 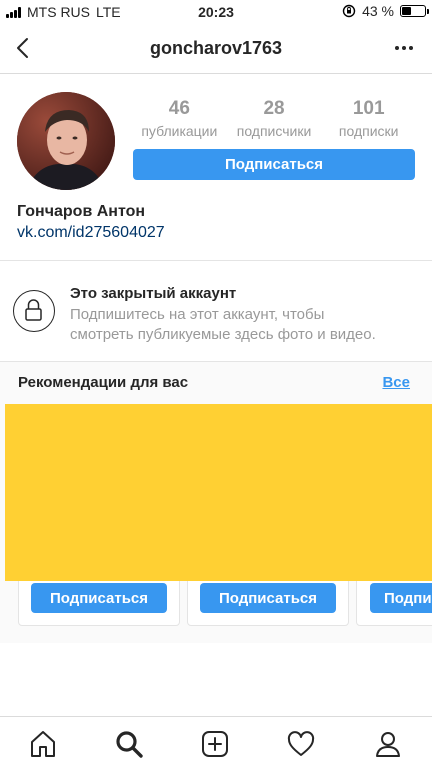 I want to click on profile-icon, so click(x=388, y=744).